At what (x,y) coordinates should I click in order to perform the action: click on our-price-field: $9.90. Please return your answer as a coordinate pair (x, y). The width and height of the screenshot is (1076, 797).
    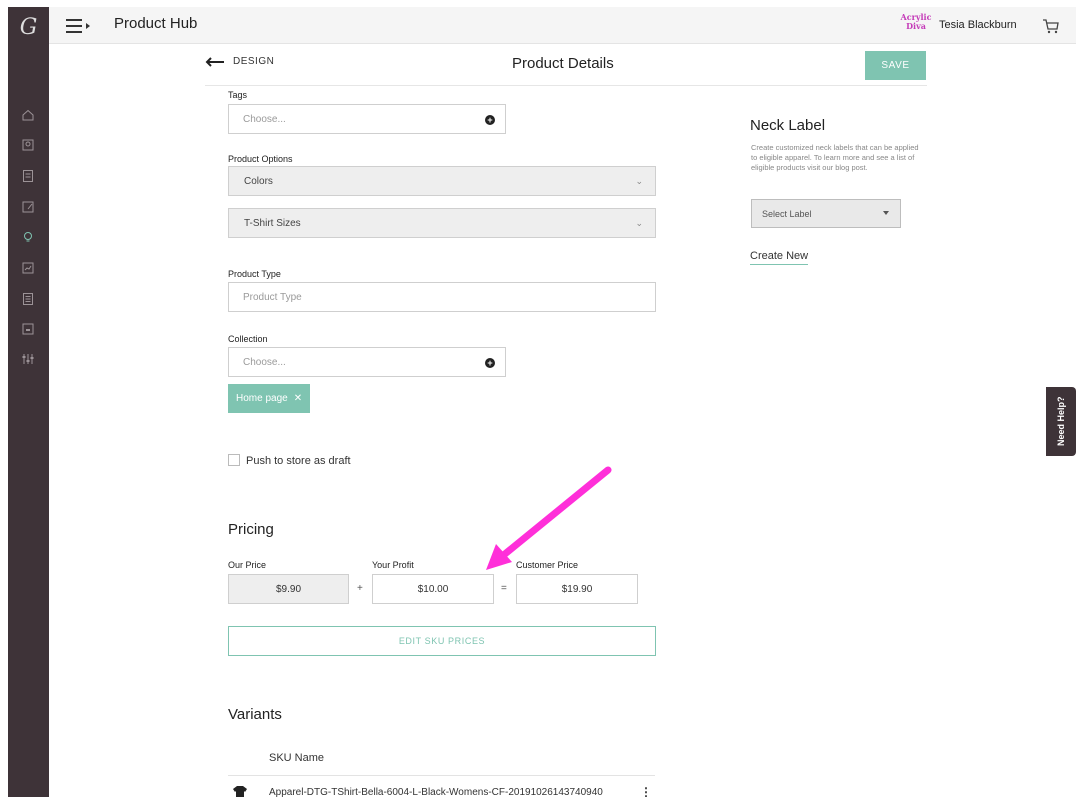
    Looking at the image, I should click on (288, 589).